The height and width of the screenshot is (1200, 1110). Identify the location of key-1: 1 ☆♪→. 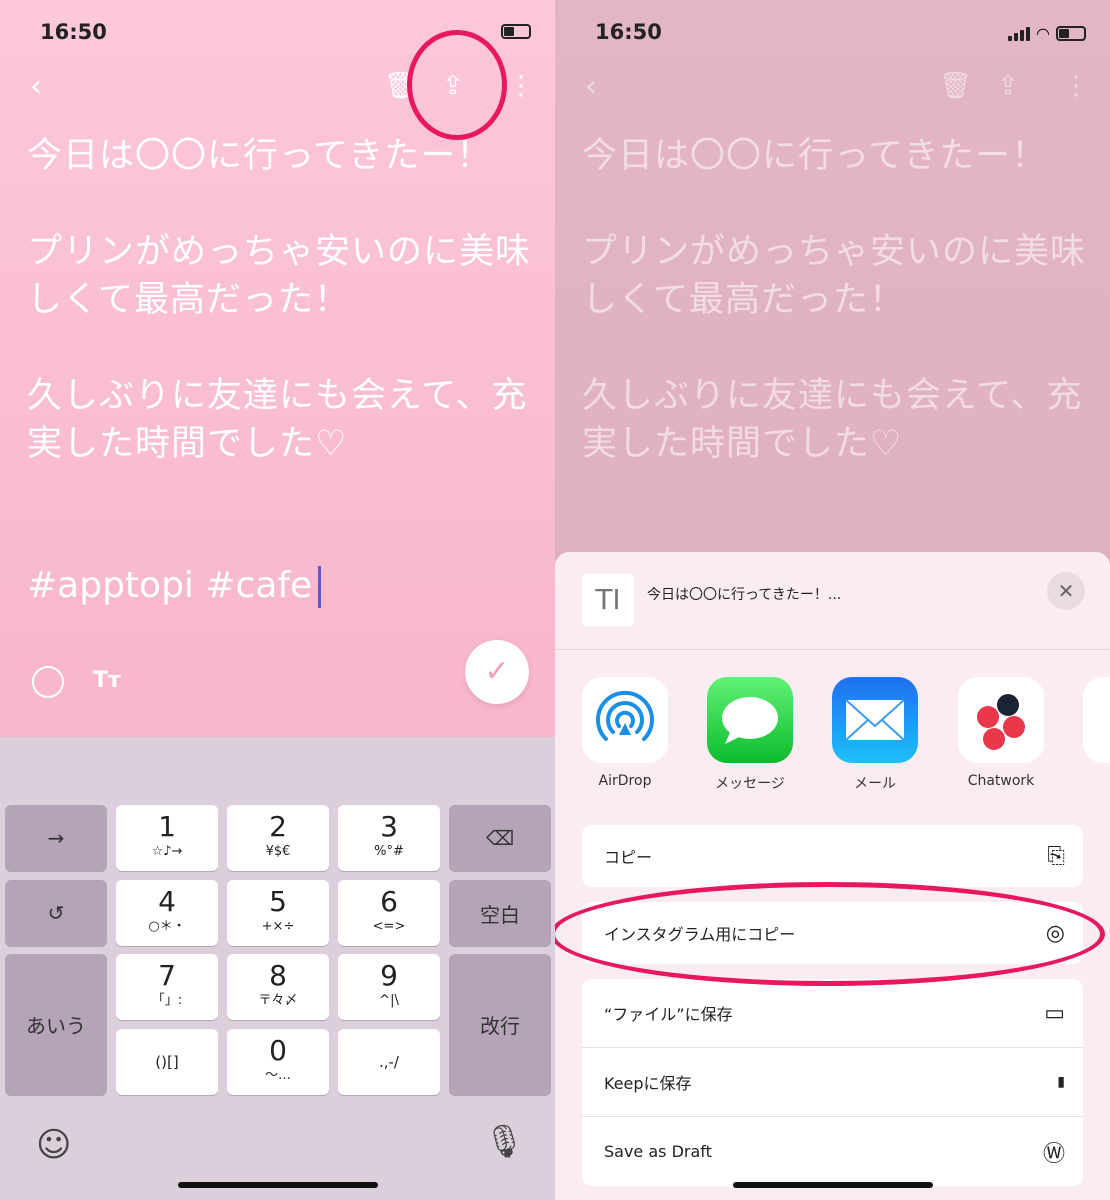
(167, 838).